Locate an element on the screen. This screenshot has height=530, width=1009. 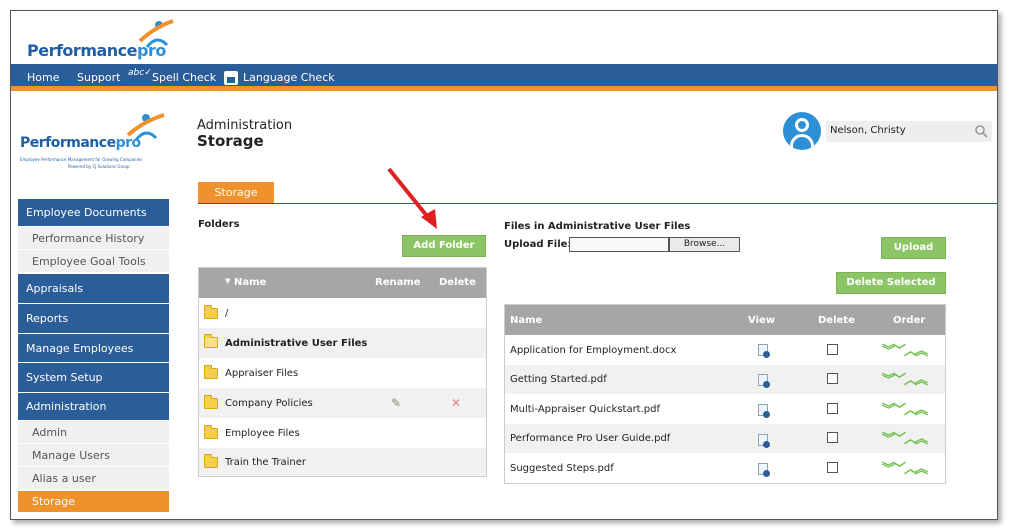
folder-name: Employee Files is located at coordinates (262, 433).